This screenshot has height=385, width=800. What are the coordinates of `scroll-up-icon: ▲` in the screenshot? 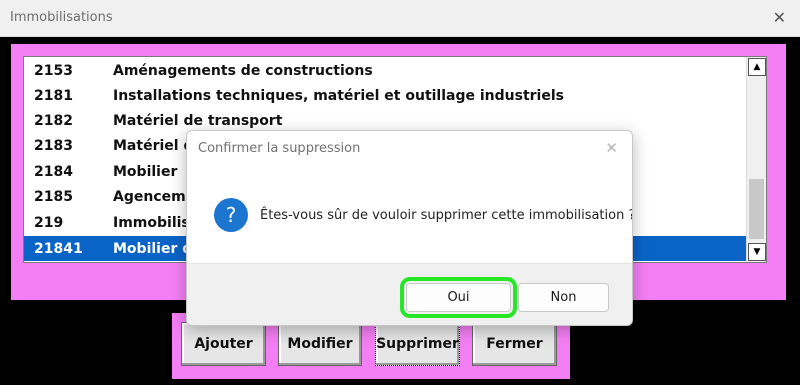 It's located at (757, 67).